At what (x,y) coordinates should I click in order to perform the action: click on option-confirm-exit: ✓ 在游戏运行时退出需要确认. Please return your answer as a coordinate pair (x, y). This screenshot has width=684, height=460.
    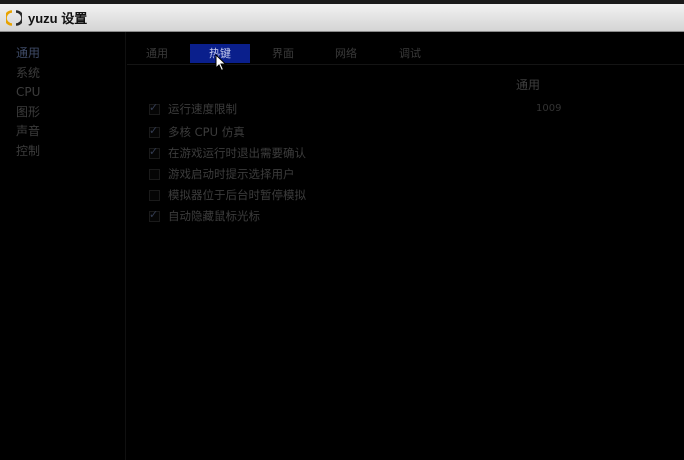
    Looking at the image, I should click on (227, 153).